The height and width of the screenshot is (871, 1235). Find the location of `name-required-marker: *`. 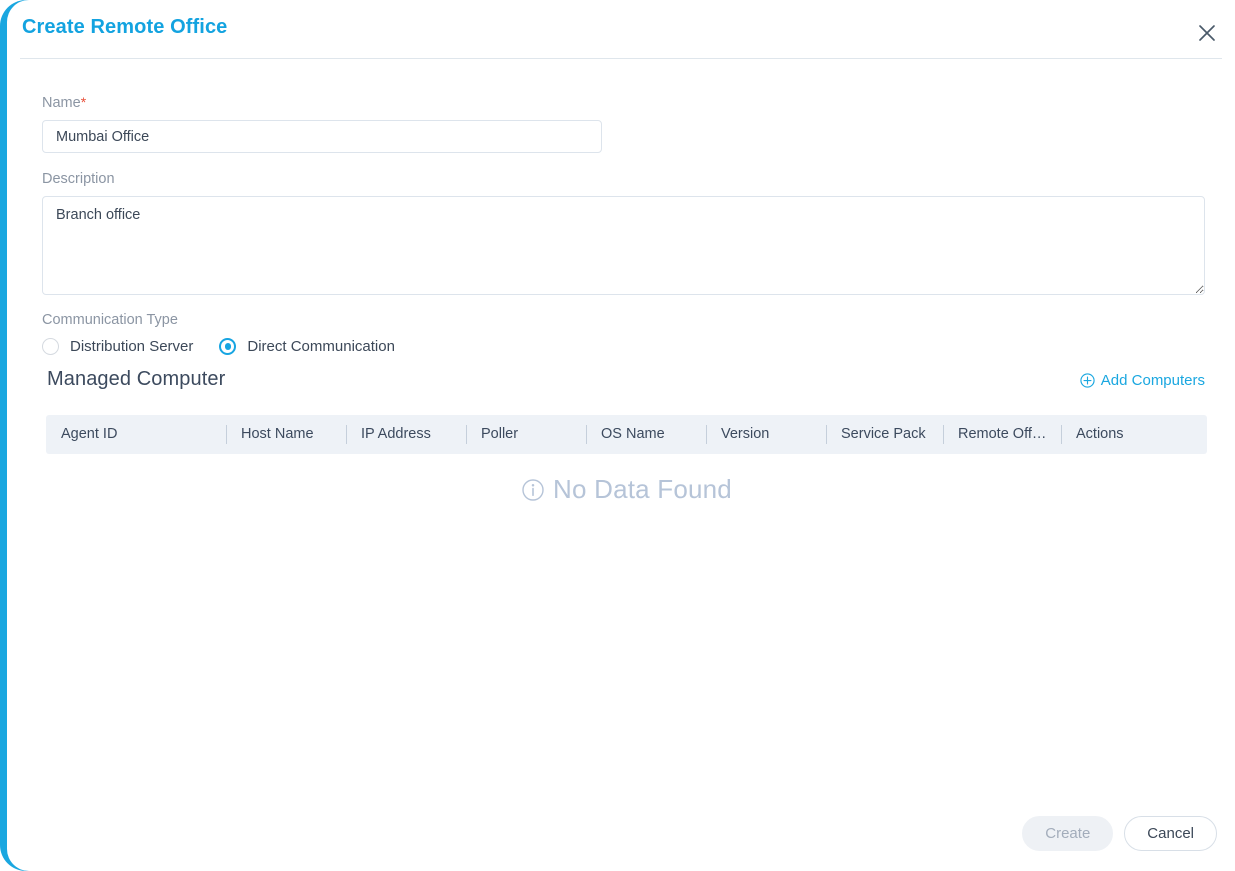

name-required-marker: * is located at coordinates (83, 102).